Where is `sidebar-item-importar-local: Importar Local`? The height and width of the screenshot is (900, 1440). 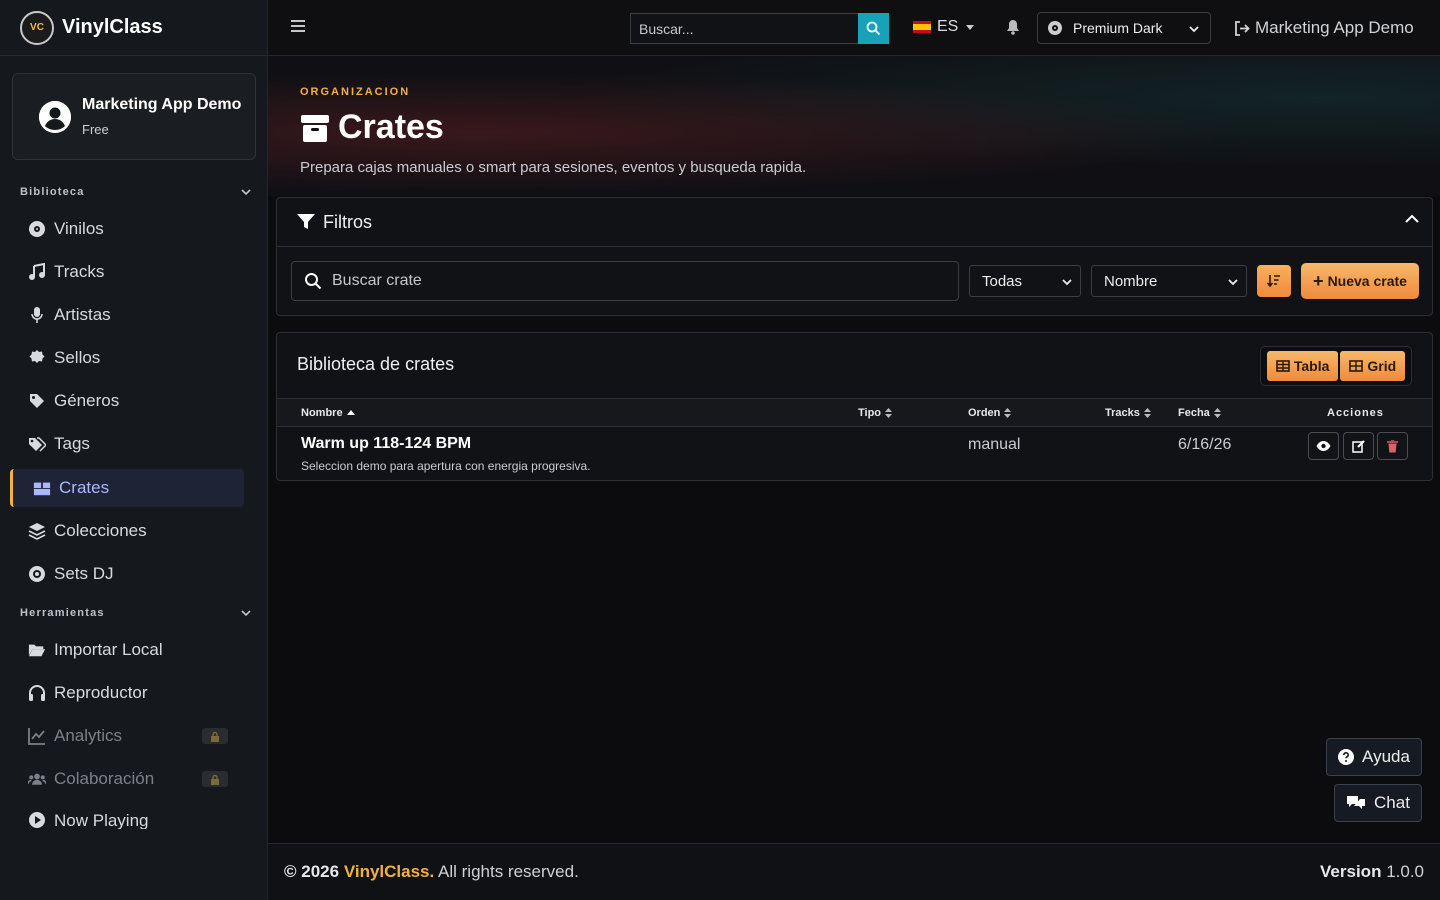 sidebar-item-importar-local: Importar Local is located at coordinates (127, 650).